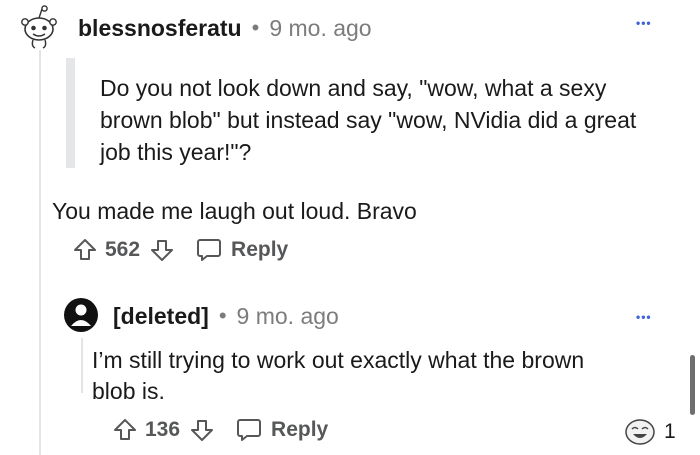 Image resolution: width=700 pixels, height=455 pixels. I want to click on comment-body: You made me laugh out loud. Bravo, so click(234, 211).